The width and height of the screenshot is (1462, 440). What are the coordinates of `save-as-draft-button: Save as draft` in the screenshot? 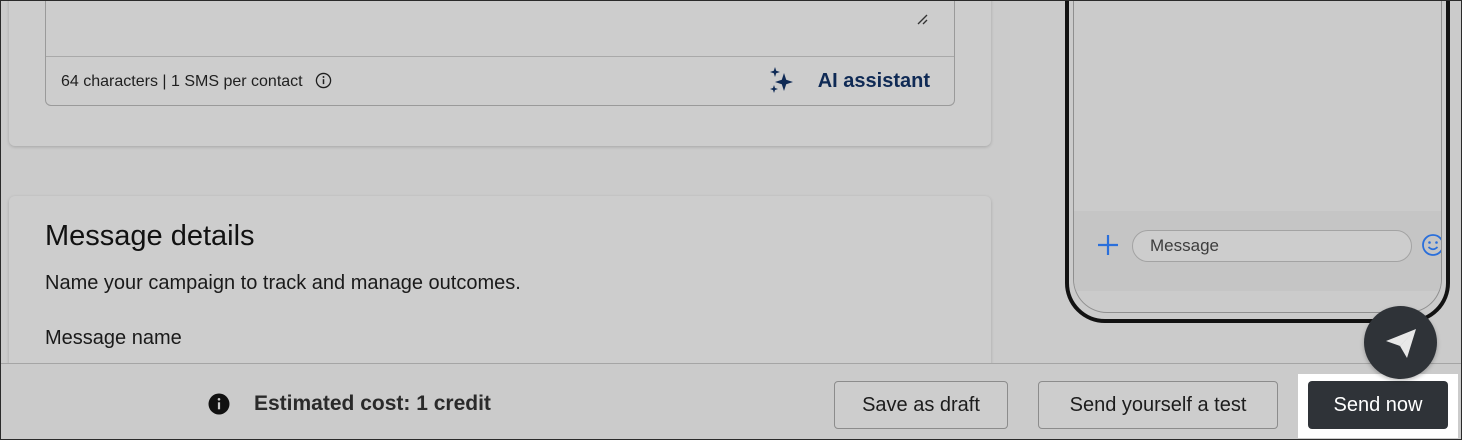 It's located at (921, 405).